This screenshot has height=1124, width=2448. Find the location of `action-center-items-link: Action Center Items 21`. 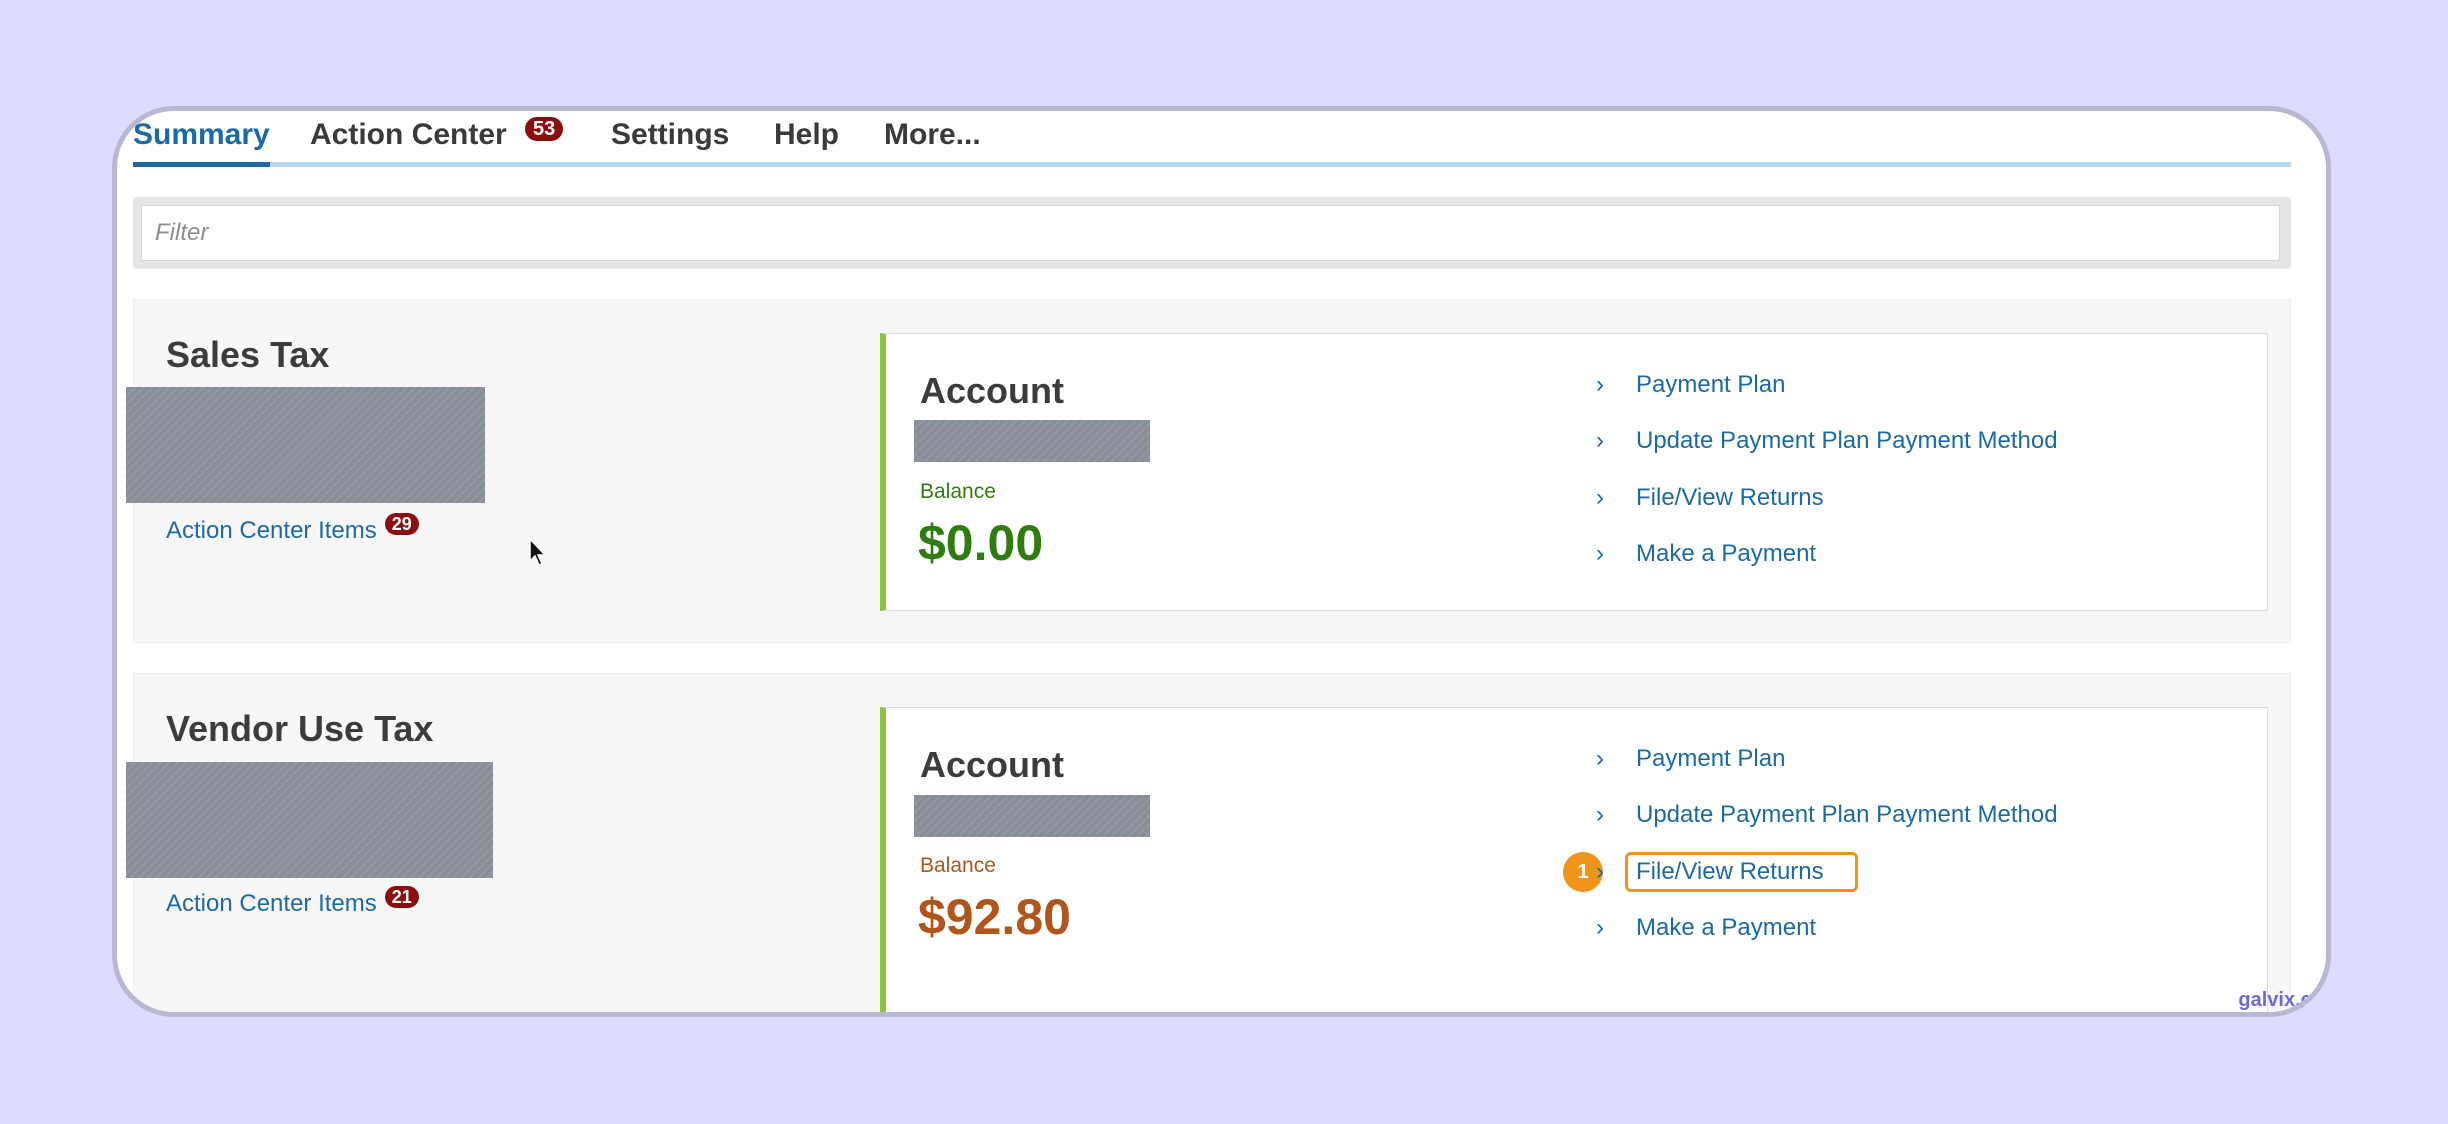

action-center-items-link: Action Center Items 21 is located at coordinates (292, 902).